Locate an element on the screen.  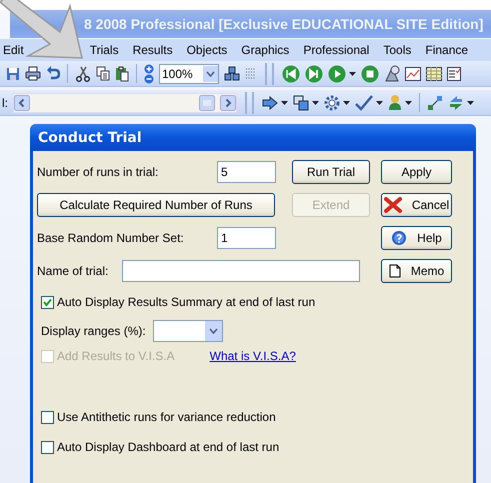
dialog-button: Run Trial is located at coordinates (331, 172).